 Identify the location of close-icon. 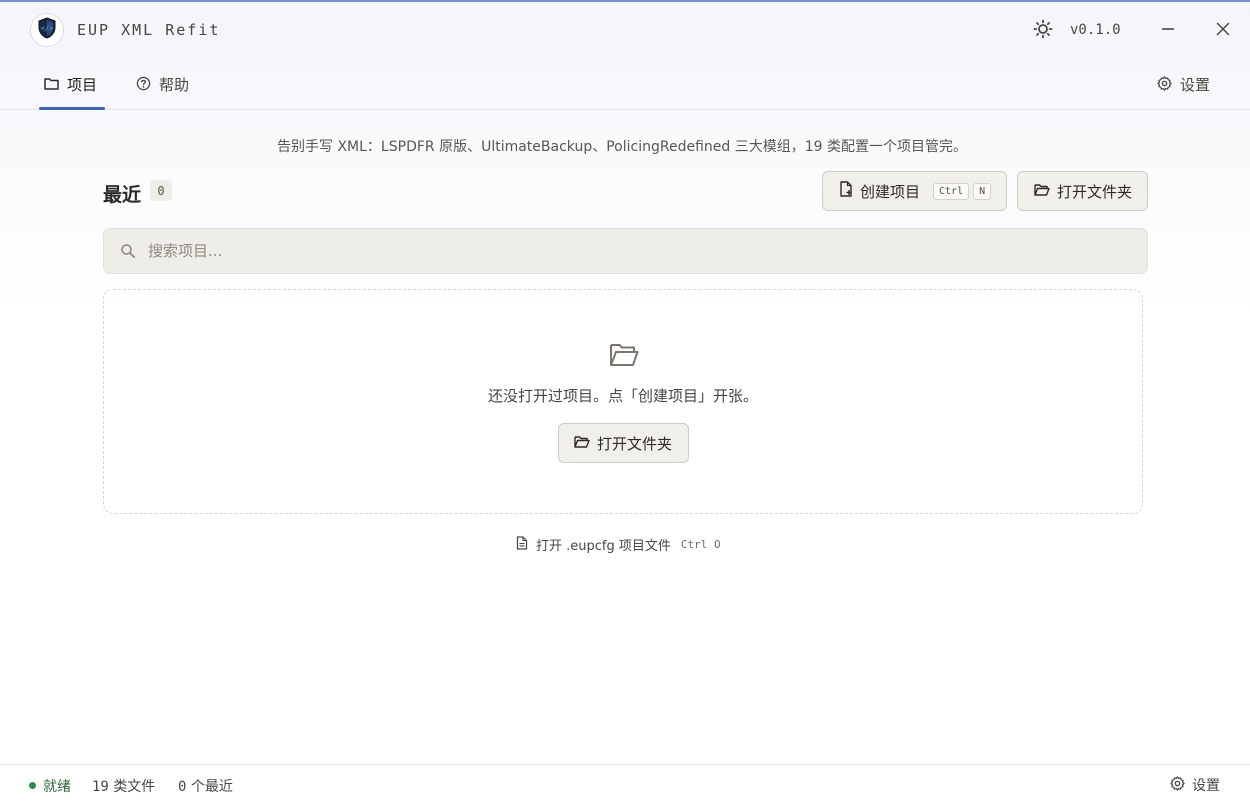
(1223, 30).